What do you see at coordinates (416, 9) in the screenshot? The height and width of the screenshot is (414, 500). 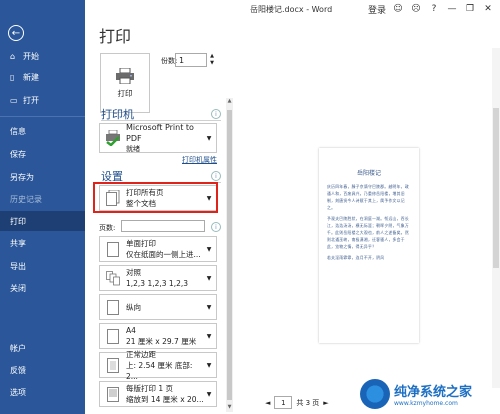 I see `frown-feedback-icon: ☹` at bounding box center [416, 9].